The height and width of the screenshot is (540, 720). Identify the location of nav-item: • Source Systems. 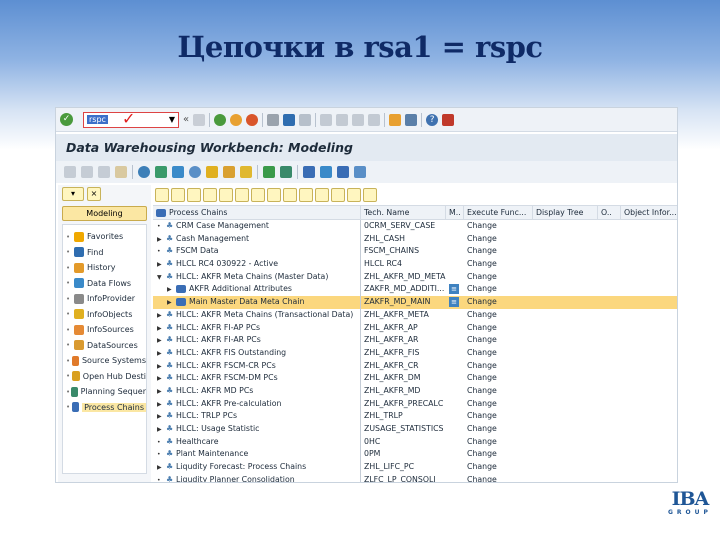
(104, 361).